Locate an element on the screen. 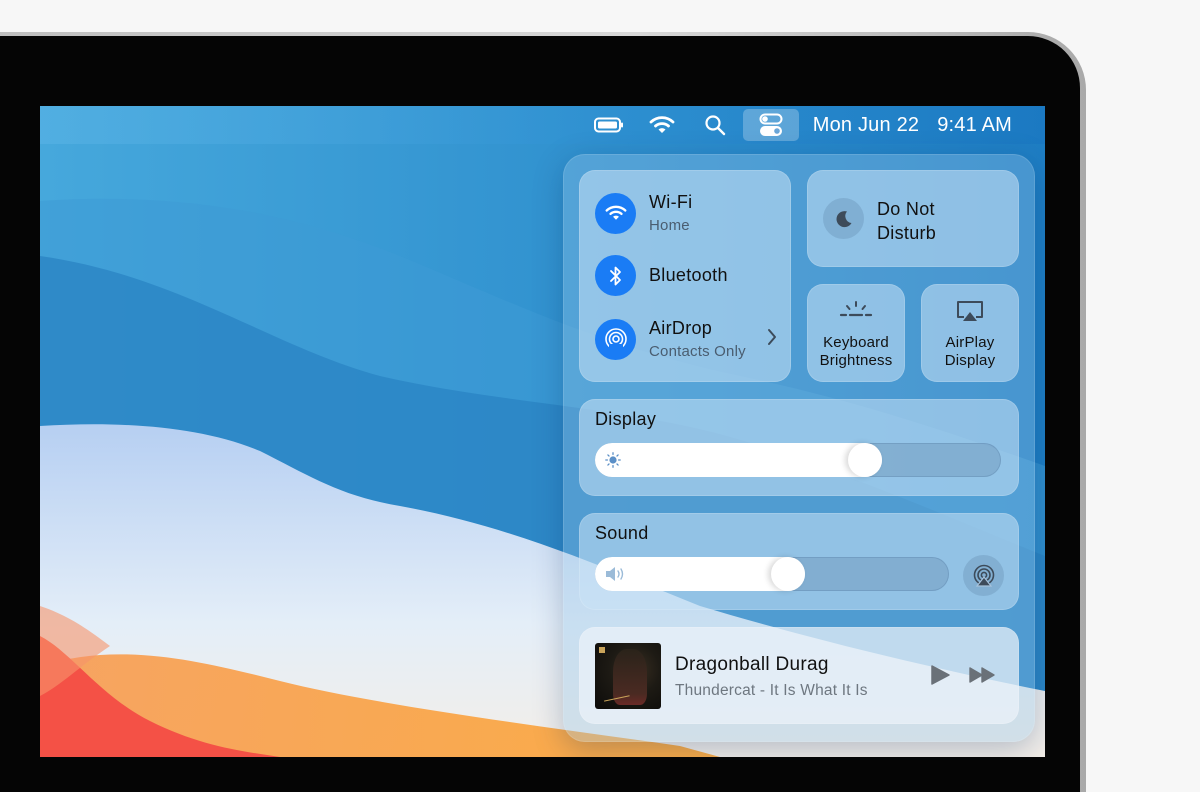 This screenshot has height=792, width=1200. wifi-title: Wi-Fi is located at coordinates (671, 202).